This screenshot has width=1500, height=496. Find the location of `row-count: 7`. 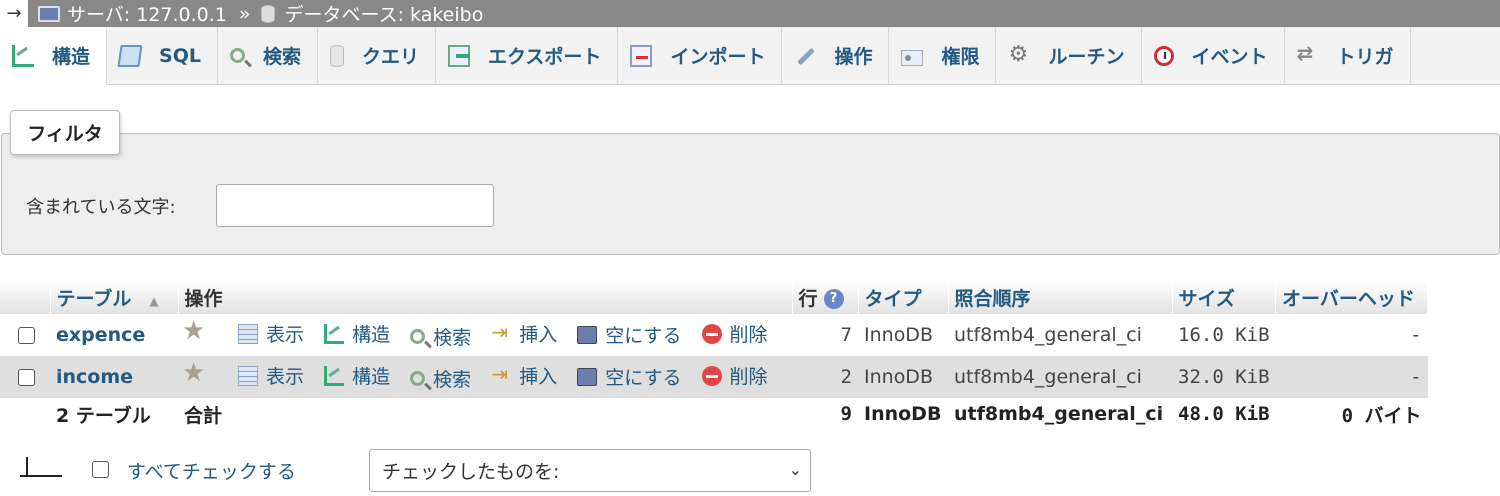

row-count: 7 is located at coordinates (825, 335).